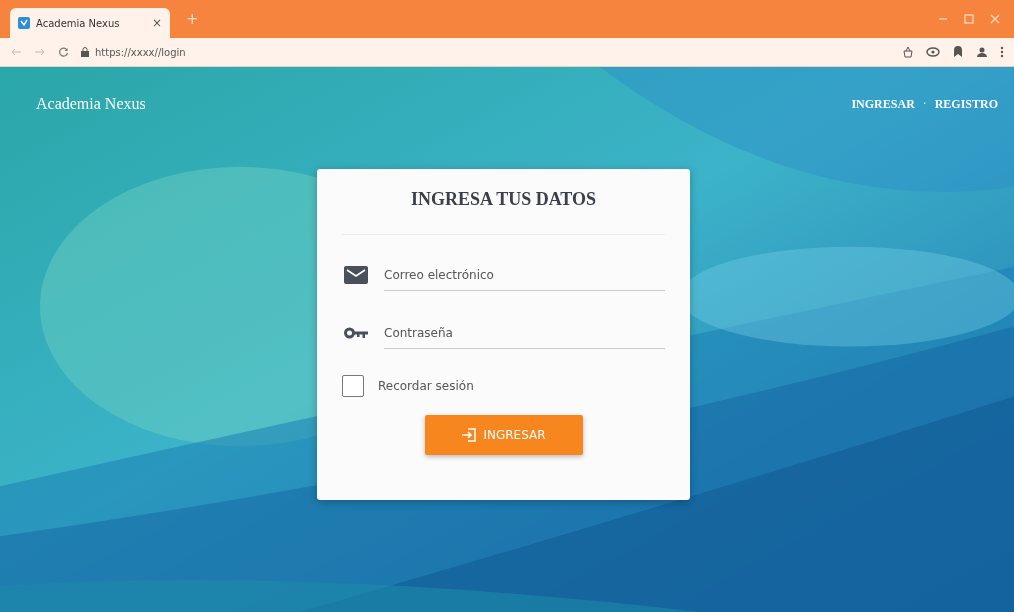 This screenshot has height=612, width=1014. What do you see at coordinates (78, 23) in the screenshot?
I see `tab-title: Academia Nexus` at bounding box center [78, 23].